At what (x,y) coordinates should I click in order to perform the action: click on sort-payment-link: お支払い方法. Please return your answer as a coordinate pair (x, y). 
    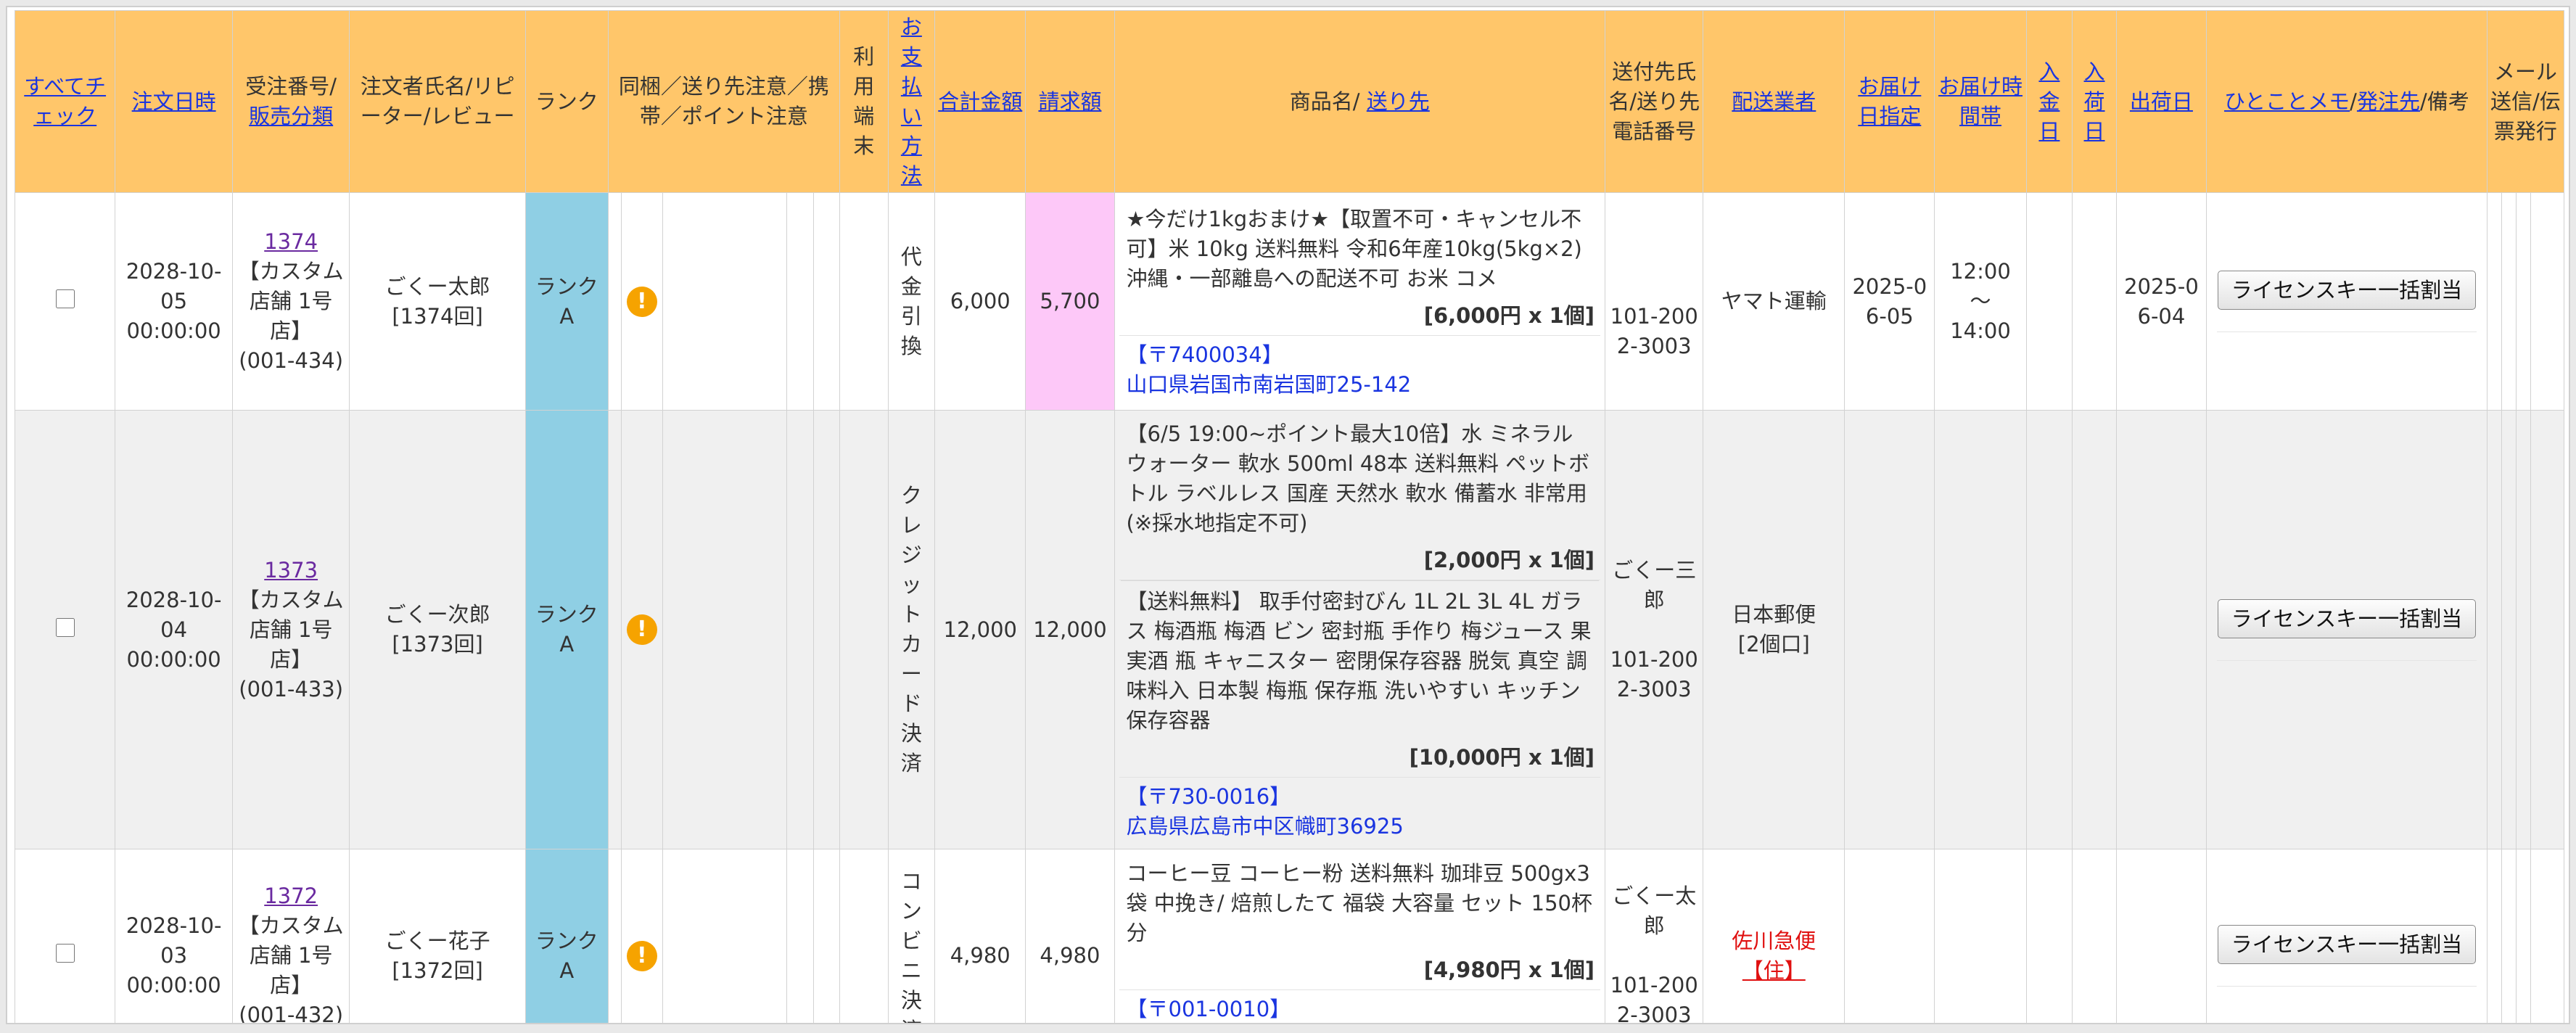
    Looking at the image, I should click on (911, 101).